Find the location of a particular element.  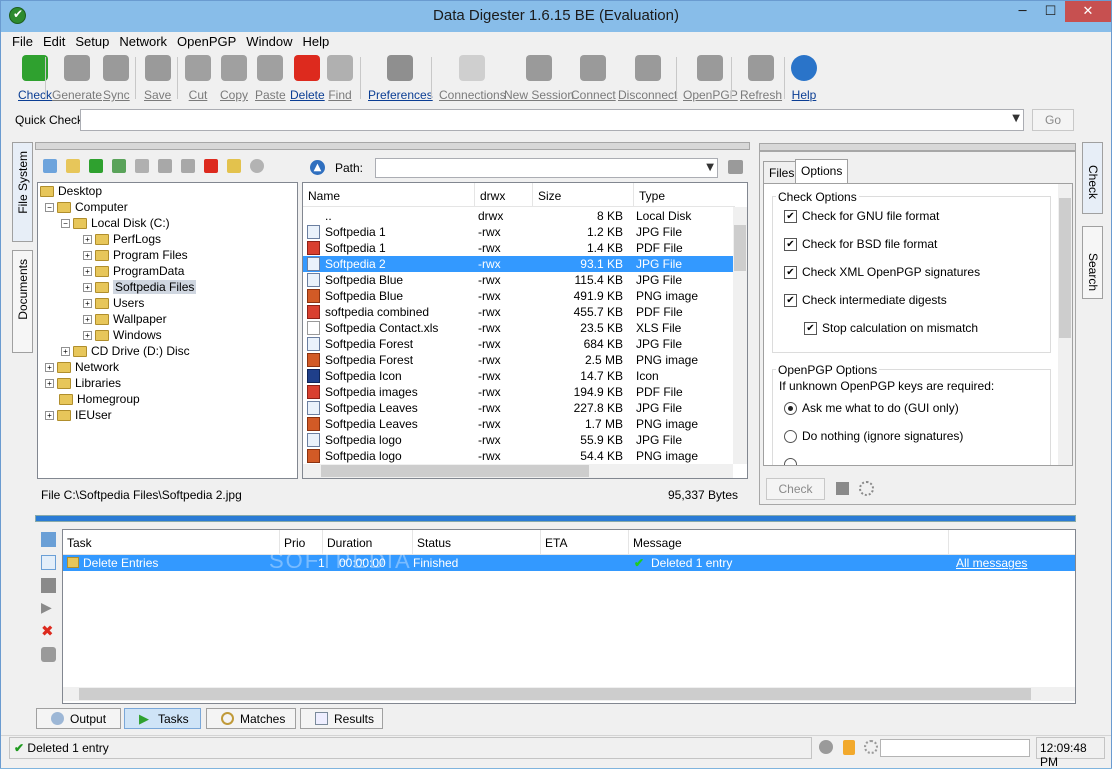

menu-window: Window is located at coordinates (269, 40).